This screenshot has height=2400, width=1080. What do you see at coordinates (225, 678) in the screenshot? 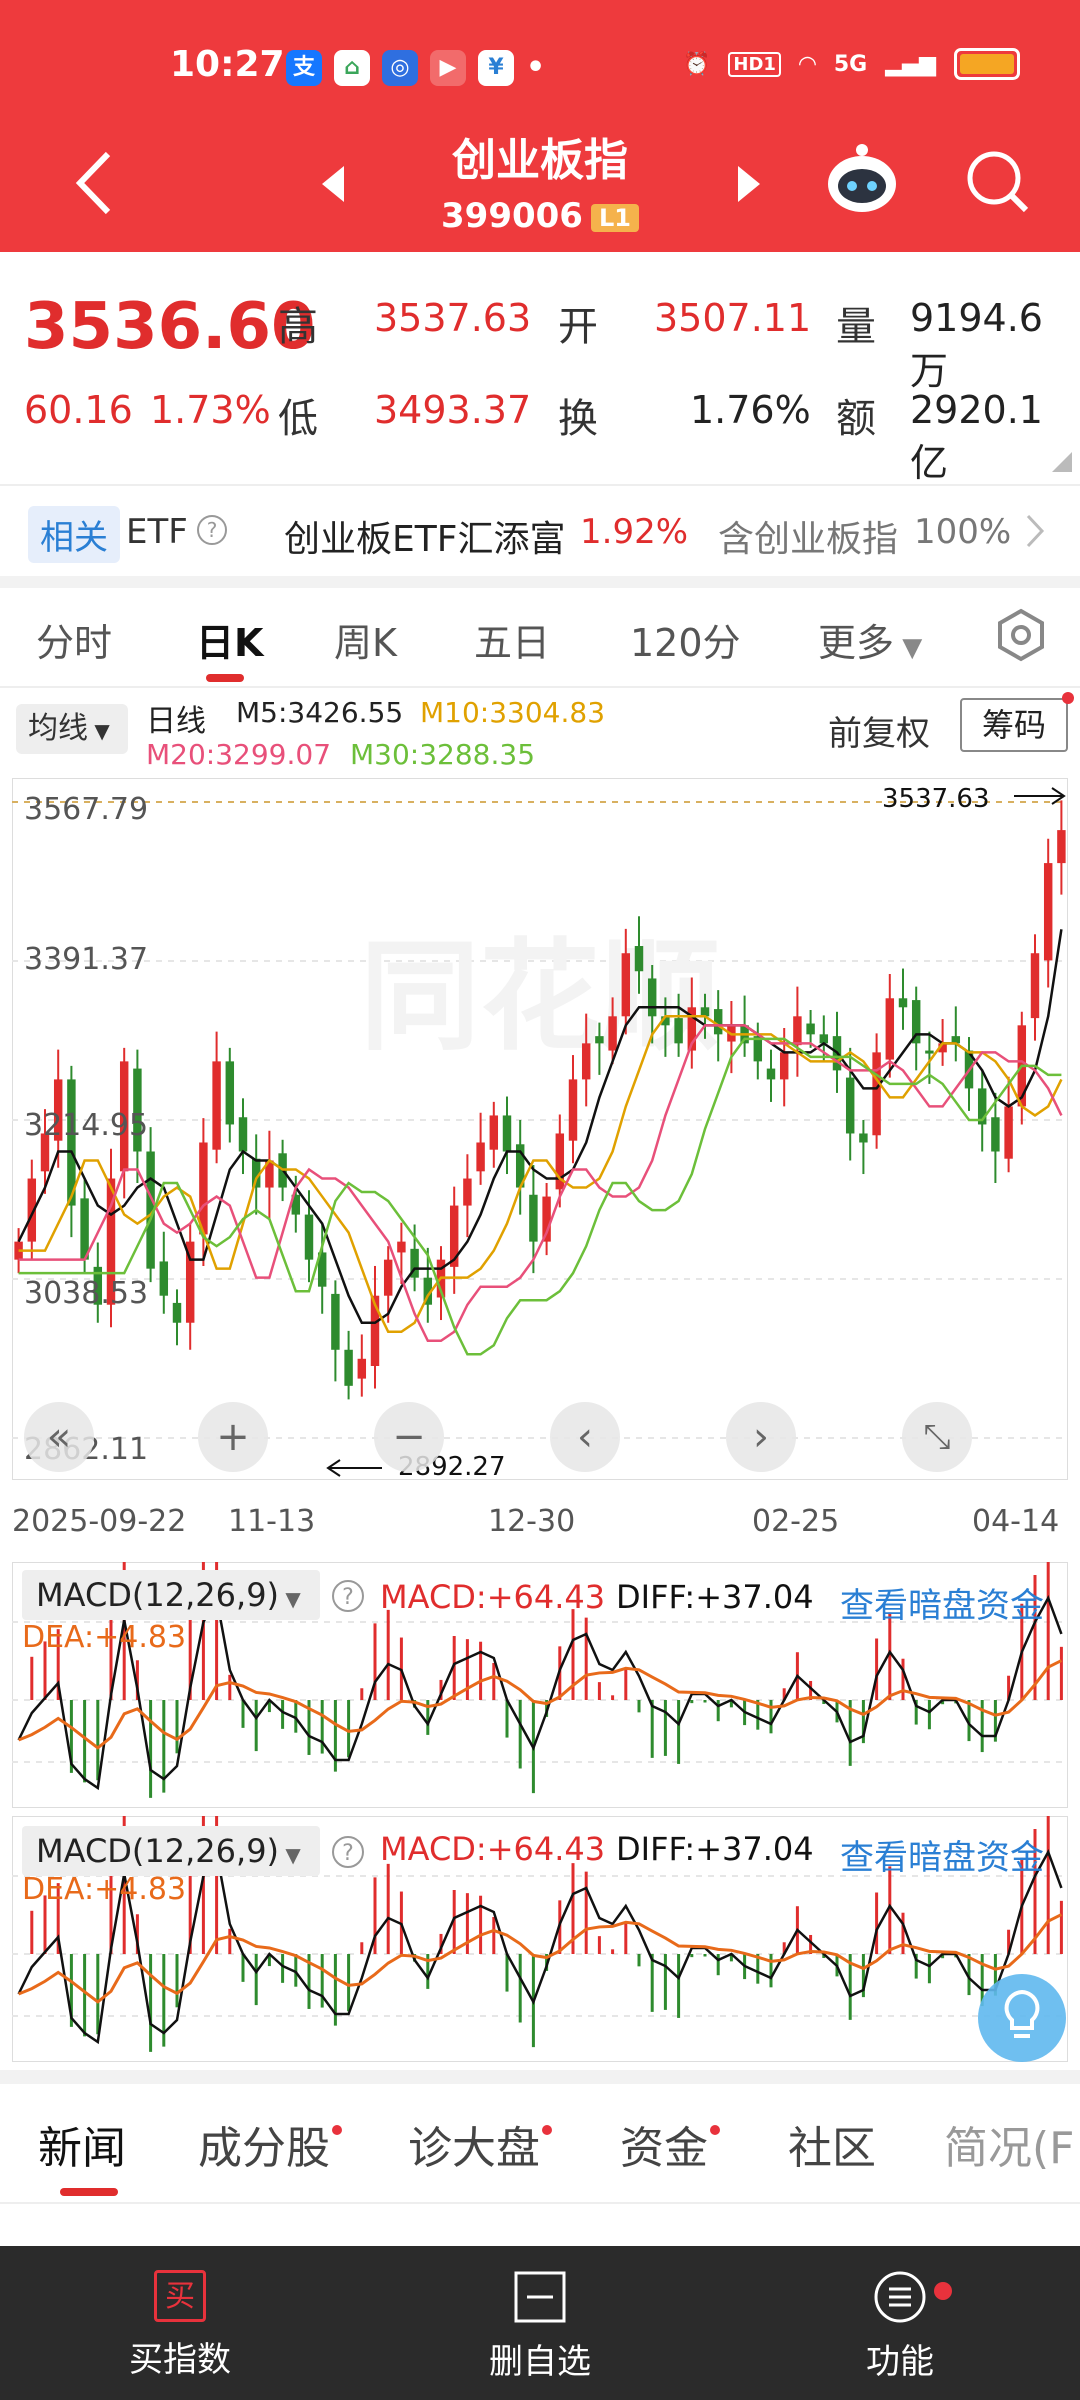
I see `active-tab-indicator` at bounding box center [225, 678].